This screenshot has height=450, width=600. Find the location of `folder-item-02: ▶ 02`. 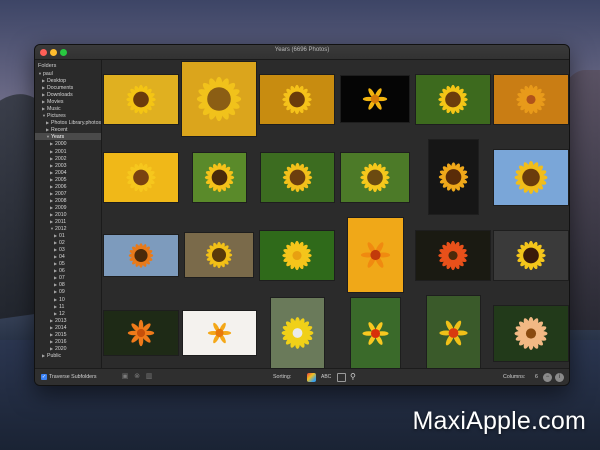

folder-item-02: ▶ 02 is located at coordinates (68, 242).